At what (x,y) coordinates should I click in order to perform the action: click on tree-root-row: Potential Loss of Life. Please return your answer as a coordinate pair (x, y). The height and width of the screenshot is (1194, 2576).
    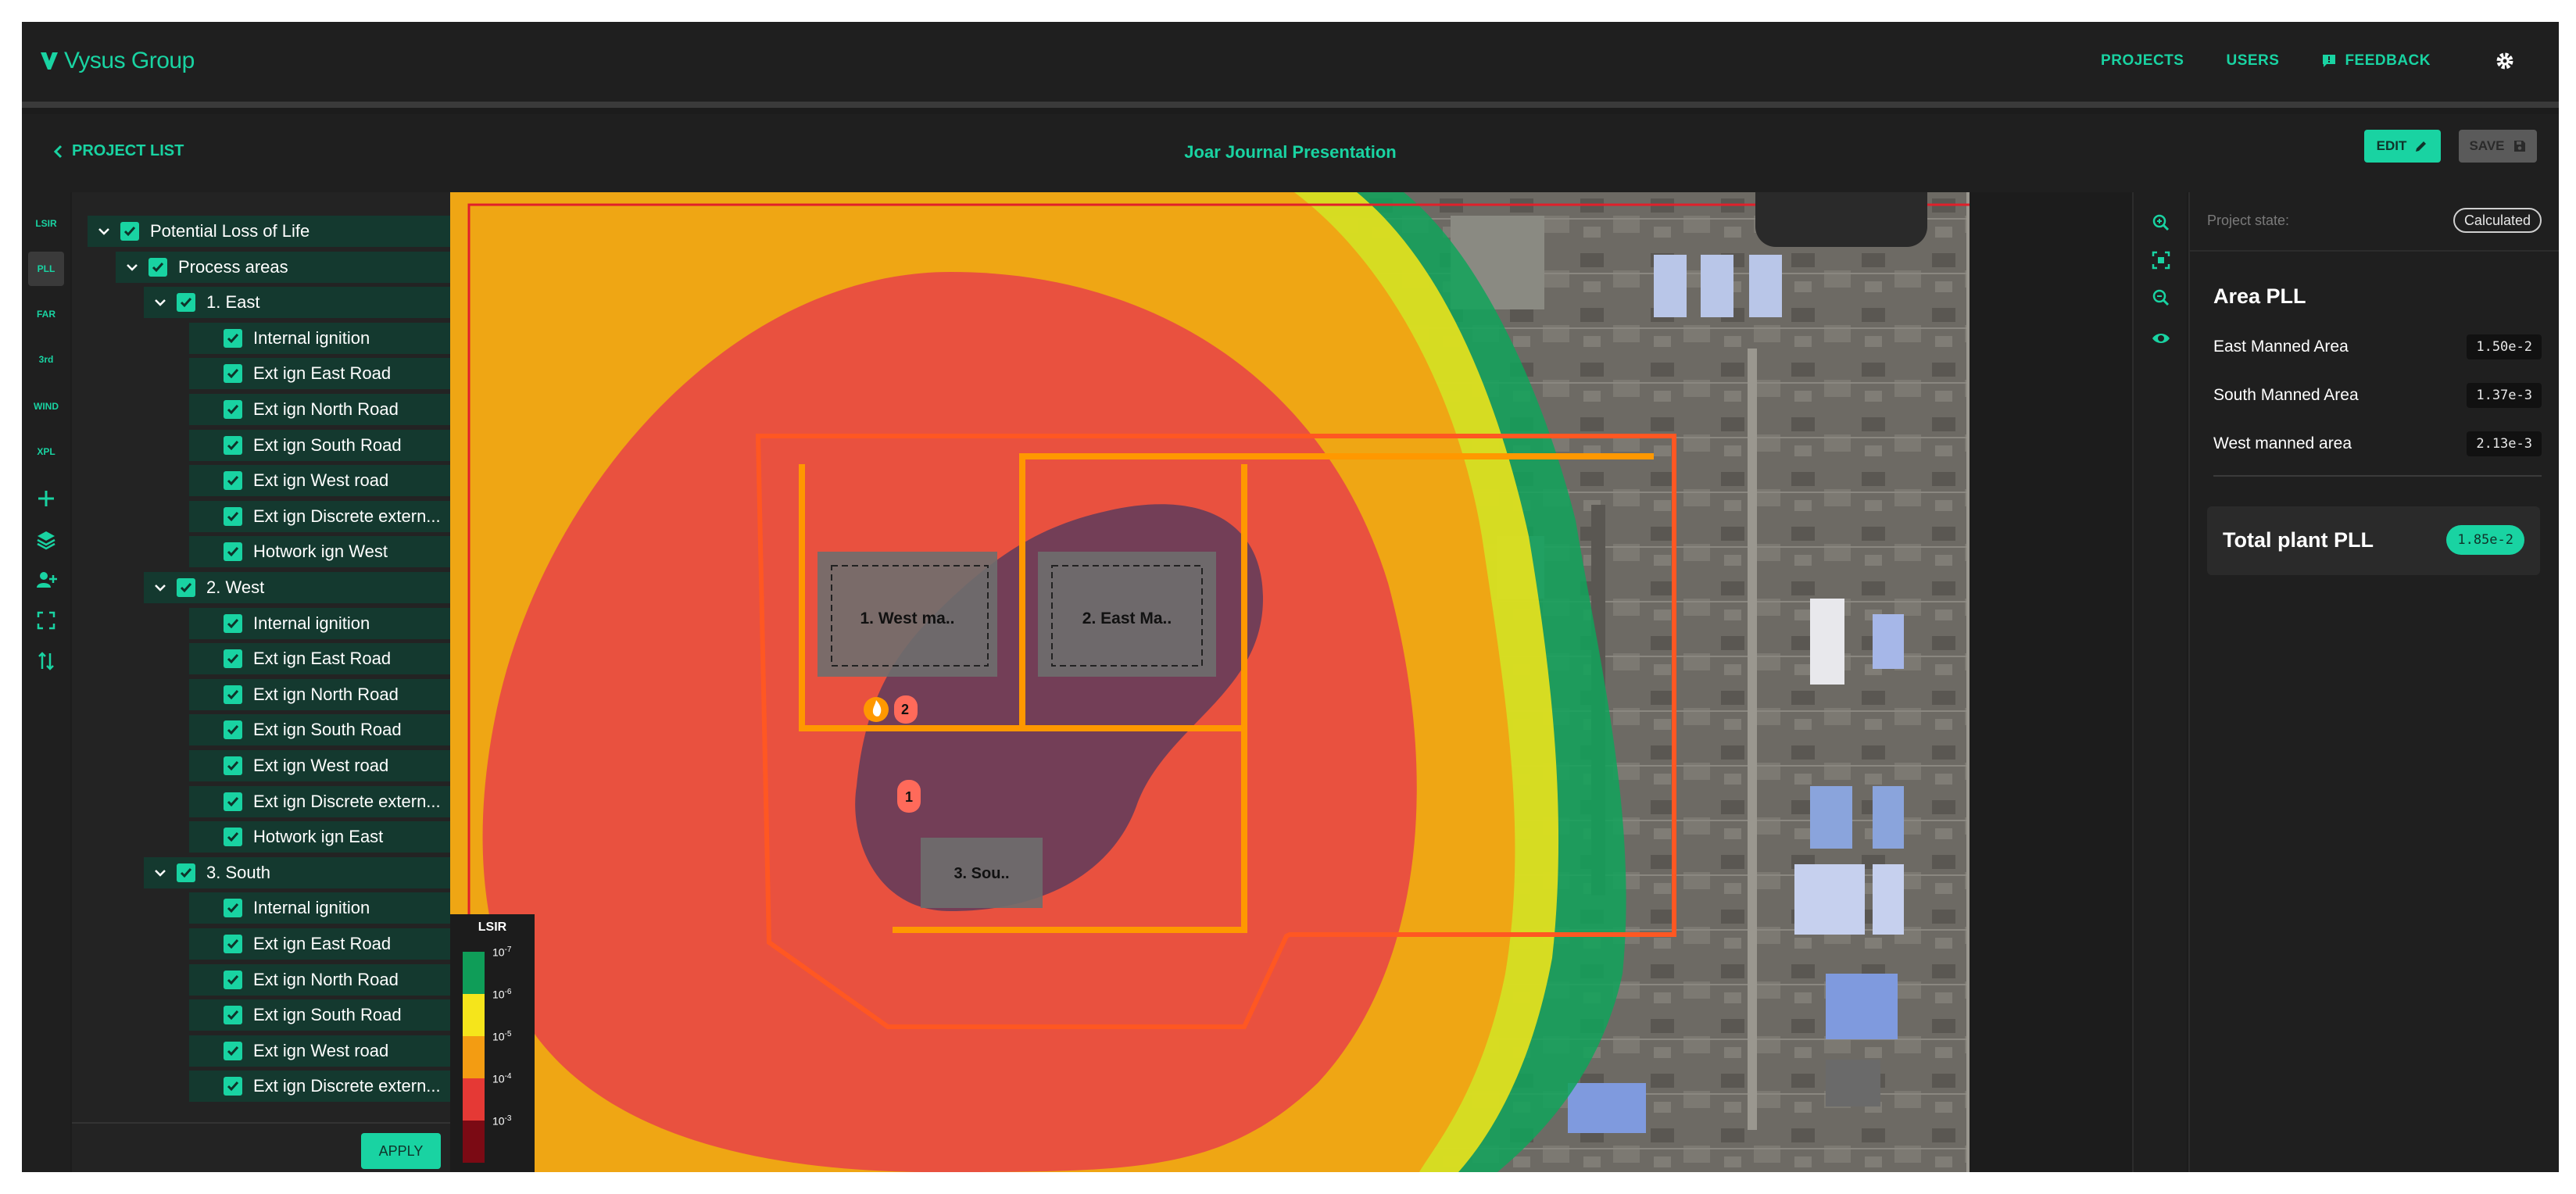
    Looking at the image, I should click on (274, 231).